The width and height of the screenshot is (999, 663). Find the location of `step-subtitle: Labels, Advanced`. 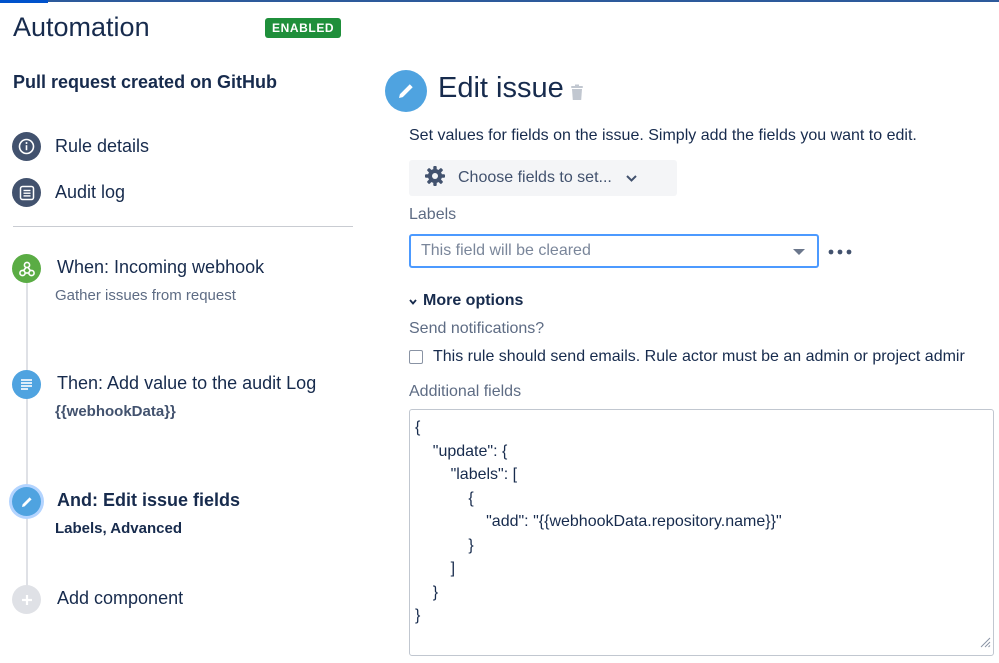

step-subtitle: Labels, Advanced is located at coordinates (118, 528).